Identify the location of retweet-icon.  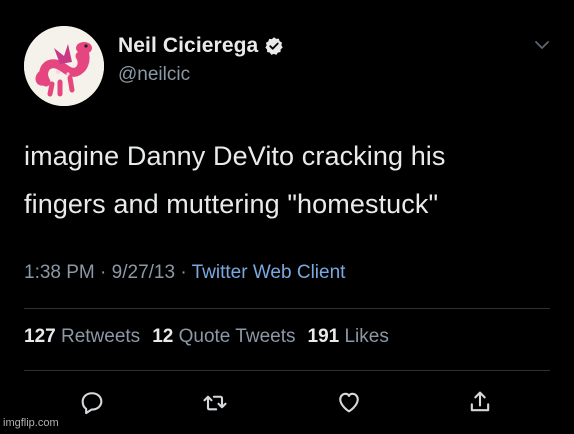
(215, 402).